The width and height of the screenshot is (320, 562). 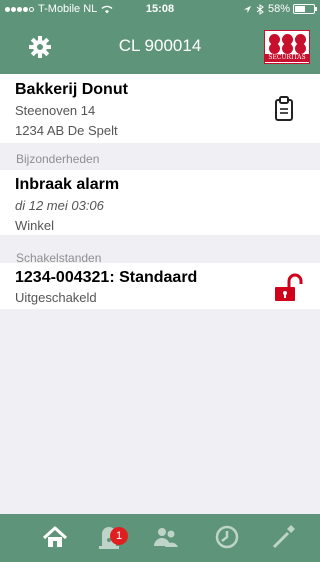 I want to click on logo-circles-bottom, so click(x=288, y=48).